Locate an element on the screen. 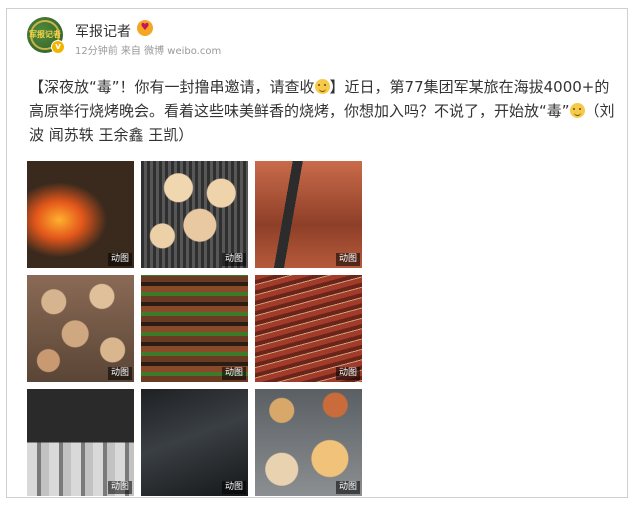 The image size is (638, 508). post-text-part1: 【深夜放“毒”！你有一封撸串邀请，请查收 is located at coordinates (172, 87).